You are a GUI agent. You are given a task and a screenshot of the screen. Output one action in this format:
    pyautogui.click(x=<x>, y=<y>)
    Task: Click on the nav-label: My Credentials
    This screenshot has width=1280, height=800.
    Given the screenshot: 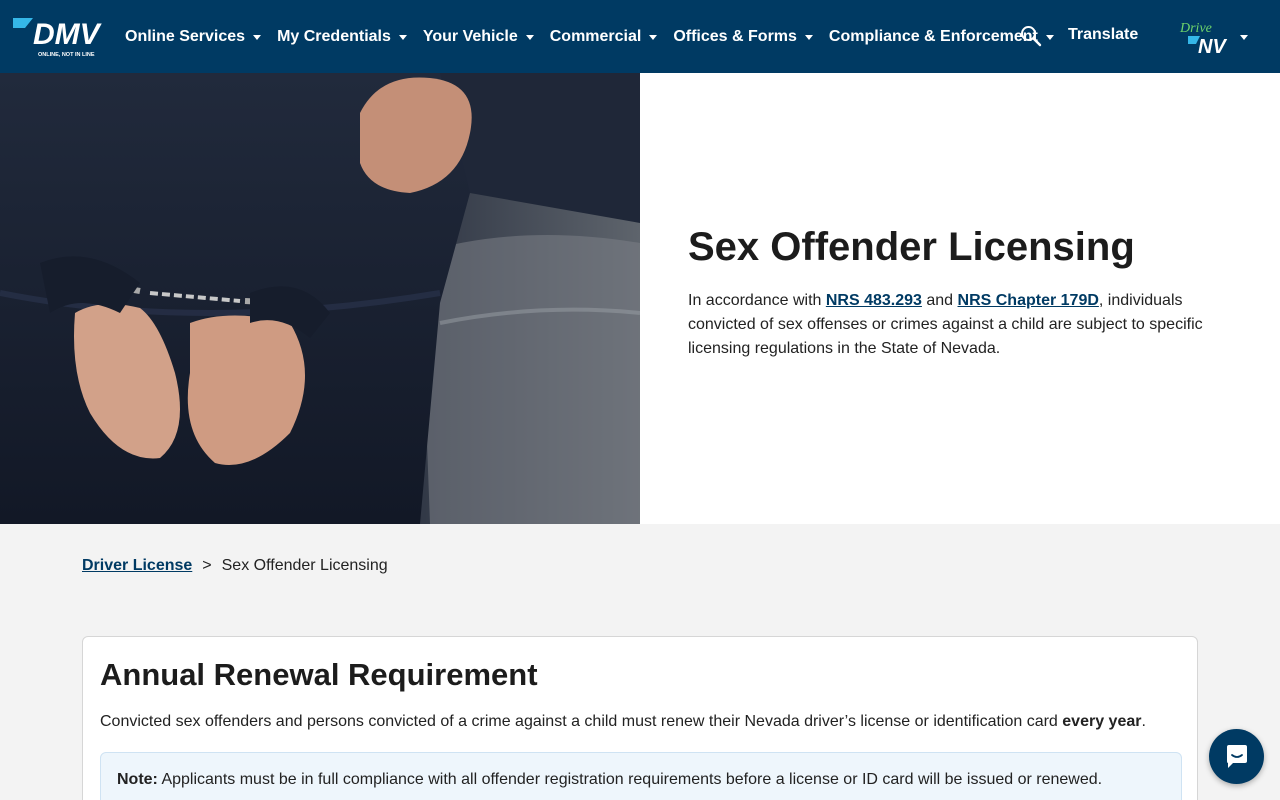 What is the action you would take?
    pyautogui.click(x=334, y=36)
    